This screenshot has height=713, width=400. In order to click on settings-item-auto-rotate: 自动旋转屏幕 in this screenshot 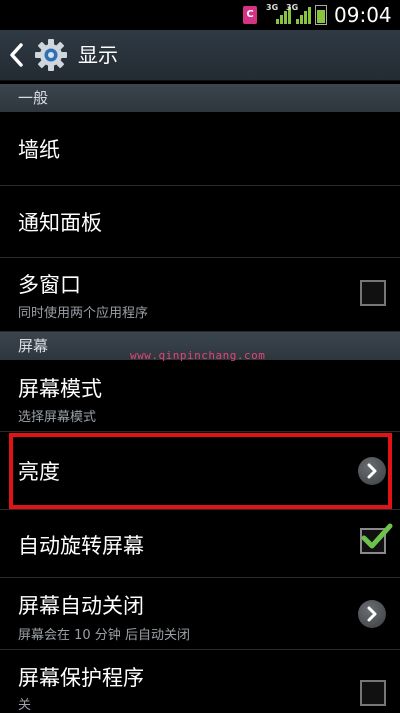, I will do `click(200, 544)`.